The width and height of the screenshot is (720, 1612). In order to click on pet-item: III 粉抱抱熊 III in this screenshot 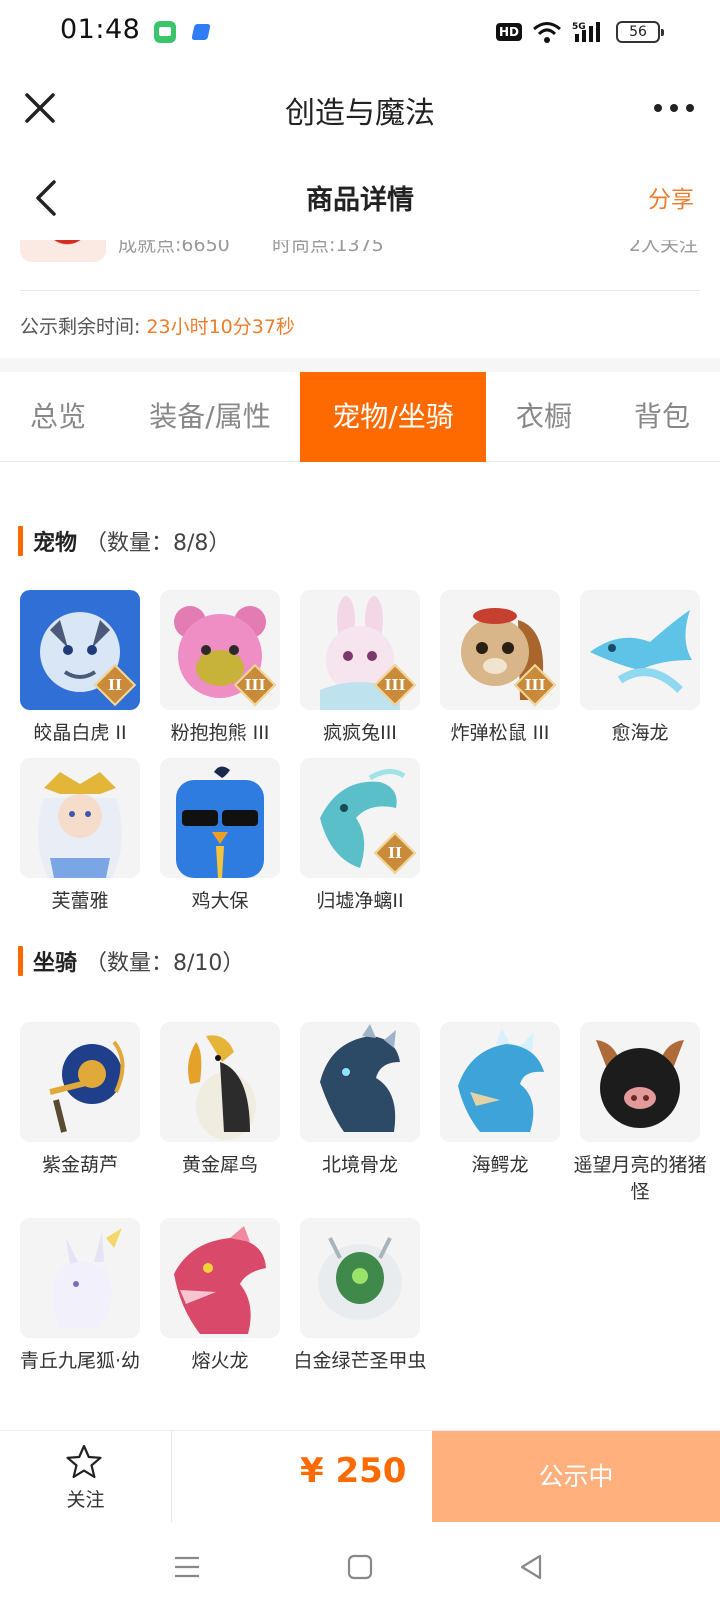, I will do `click(220, 668)`.